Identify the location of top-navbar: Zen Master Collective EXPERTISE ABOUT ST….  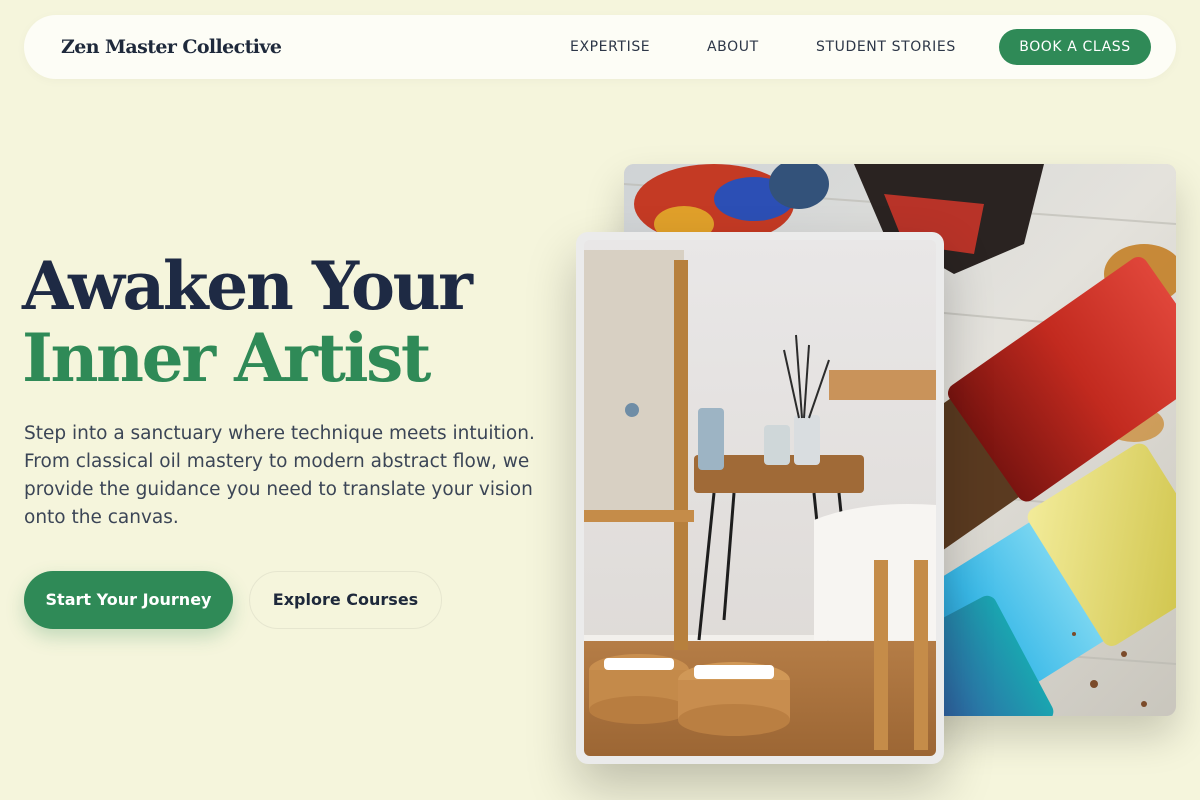
(600, 47).